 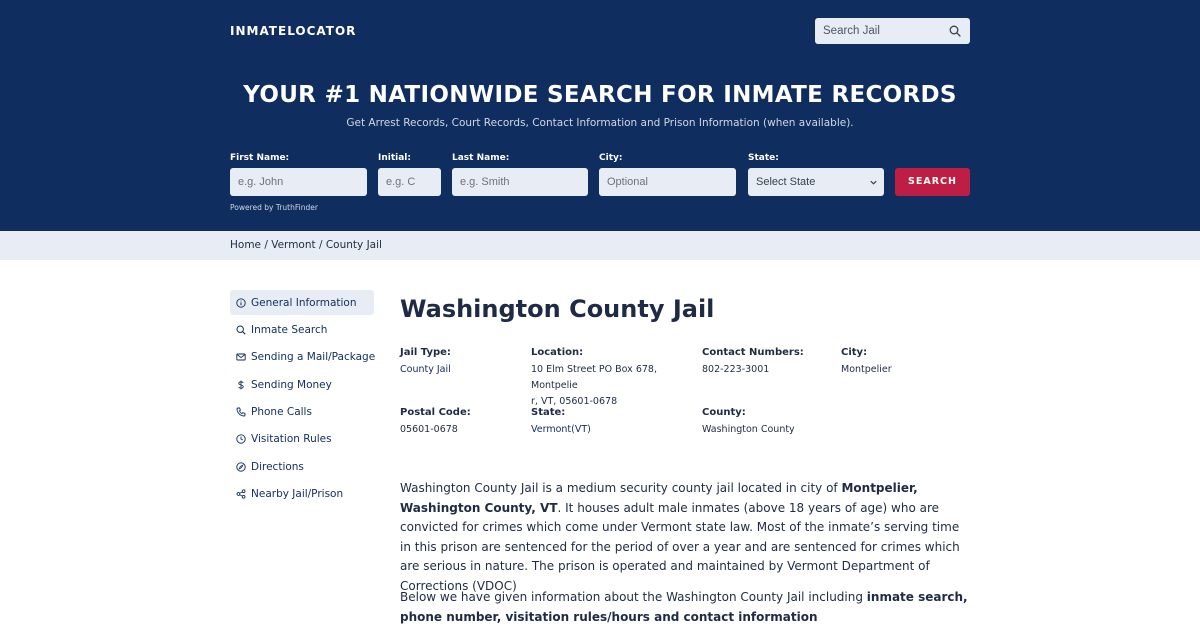 I want to click on sidebar-item-label: General Information, so click(x=304, y=302).